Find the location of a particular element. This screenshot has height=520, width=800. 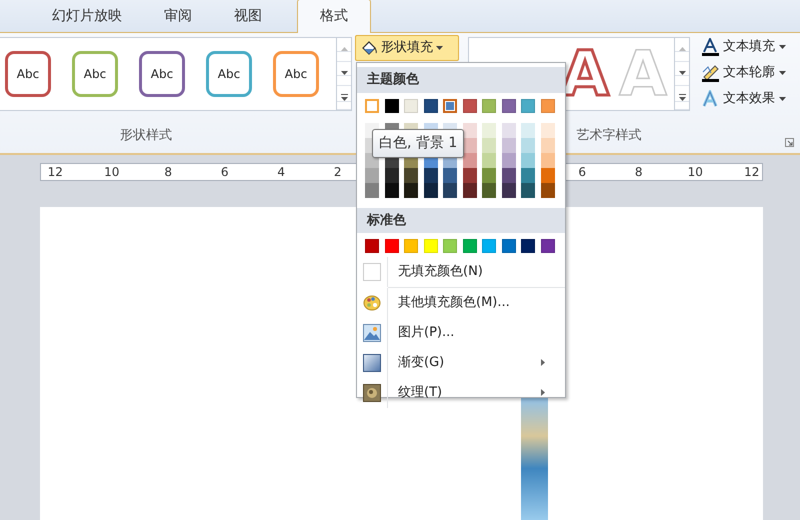

ruler-number: 2 is located at coordinates (337, 172).